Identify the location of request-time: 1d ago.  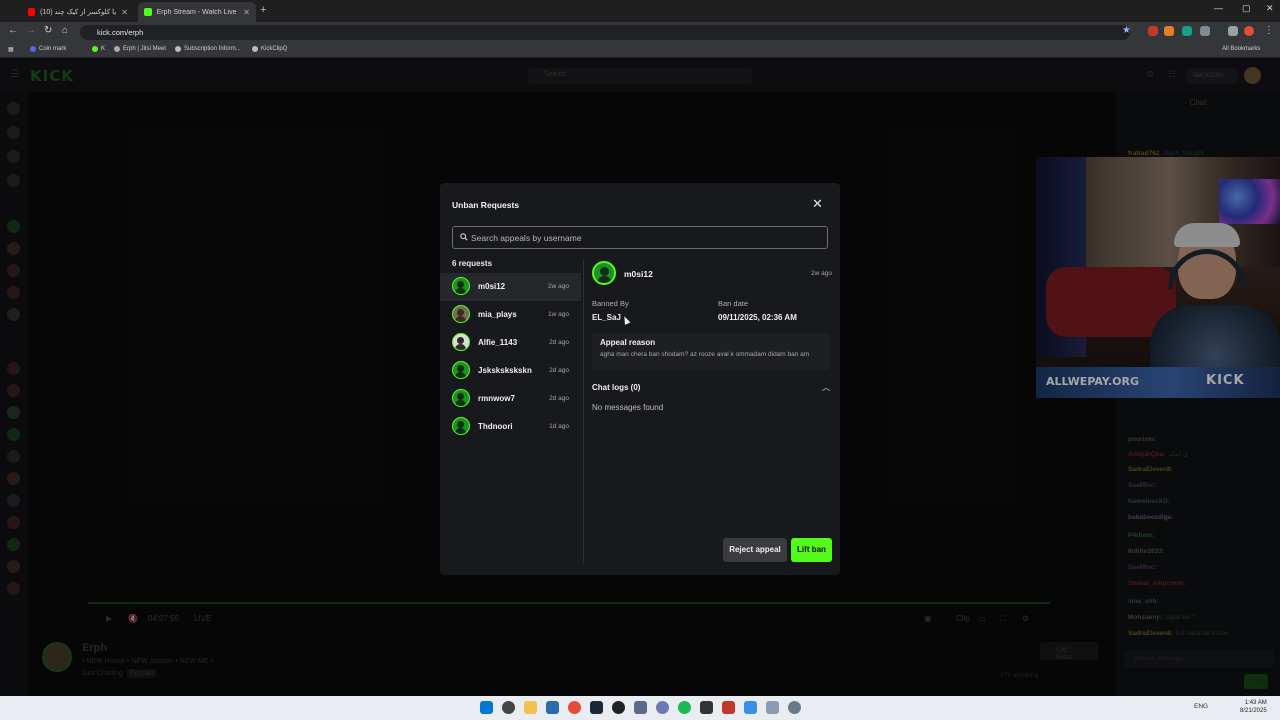
(559, 426).